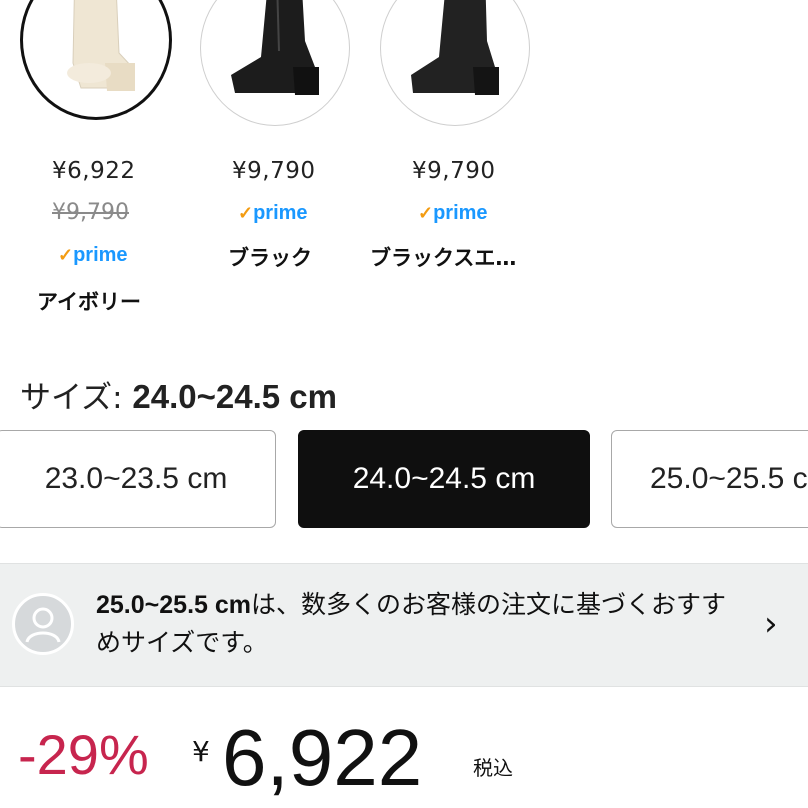 This screenshot has width=808, height=808. I want to click on variant-swatch-black-suede, so click(455, 63).